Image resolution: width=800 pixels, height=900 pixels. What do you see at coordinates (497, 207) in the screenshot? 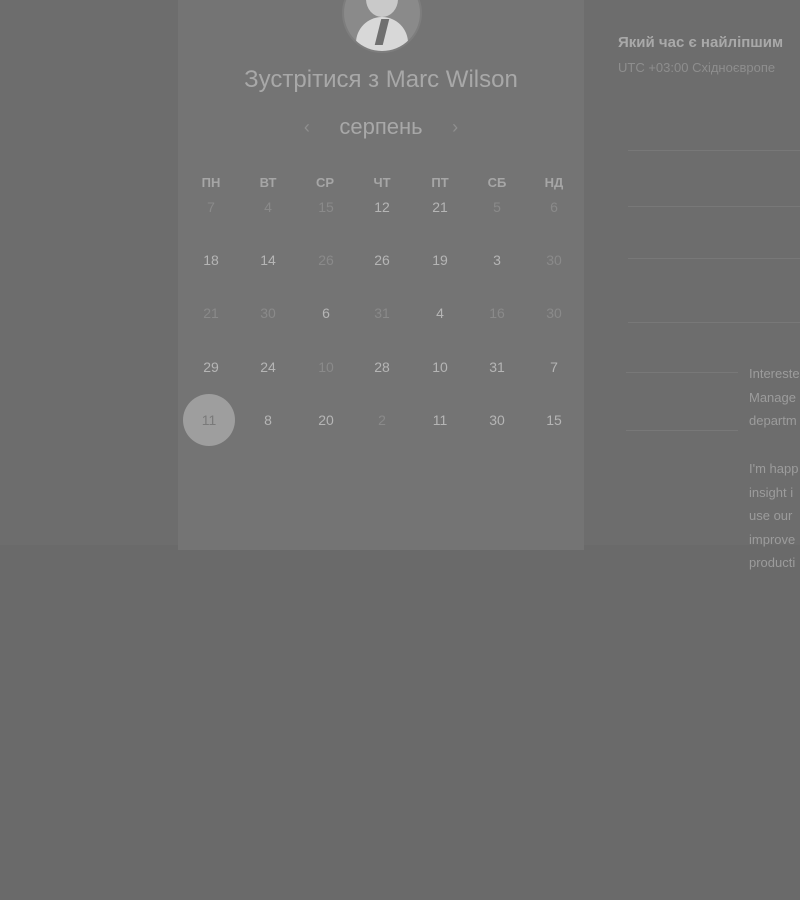
I see `calendar-day: 5` at bounding box center [497, 207].